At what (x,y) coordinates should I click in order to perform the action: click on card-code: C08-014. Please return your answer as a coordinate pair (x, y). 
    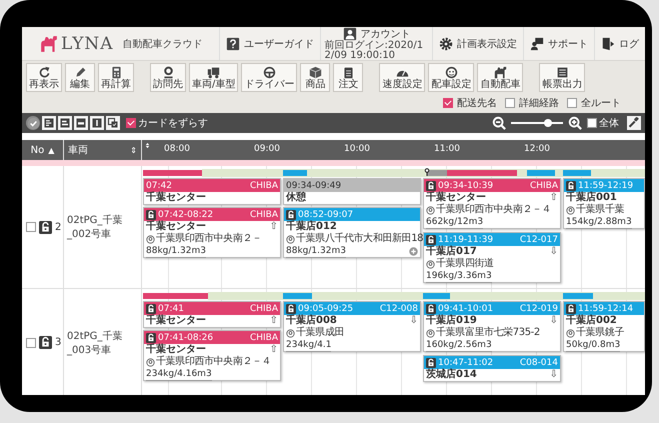
    Looking at the image, I should click on (539, 363).